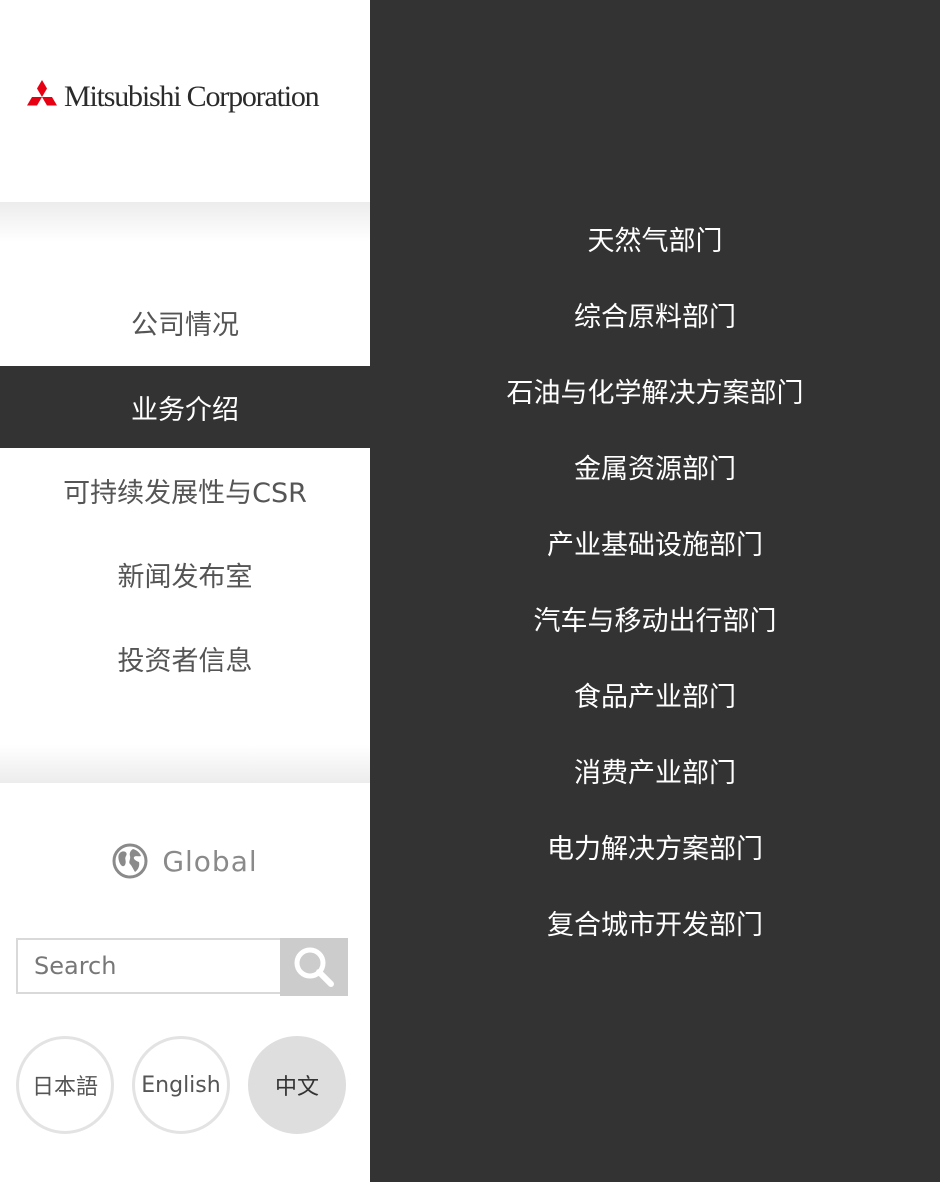  I want to click on submenu-item-consumer-industry: 消费产业部门, so click(635, 770).